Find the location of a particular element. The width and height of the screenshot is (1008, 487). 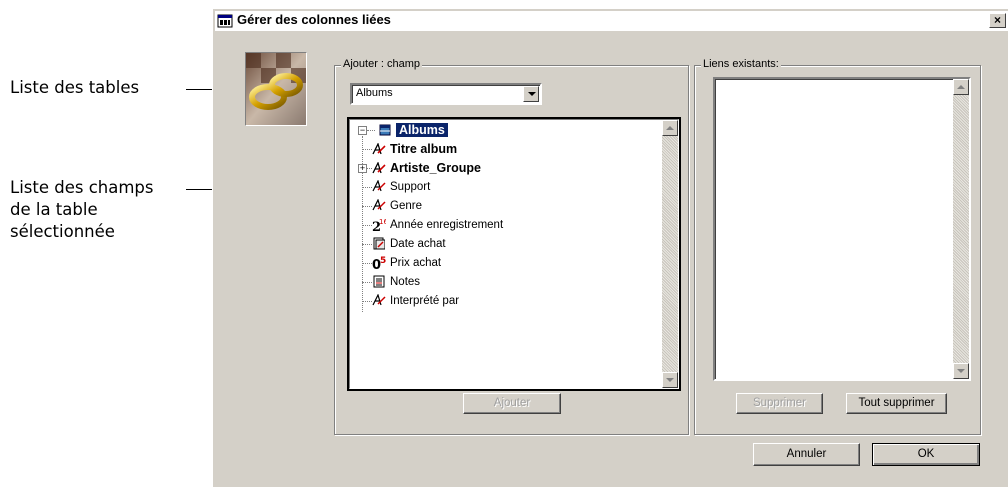

field-item-interprete-par: Interprété par is located at coordinates (415, 301).